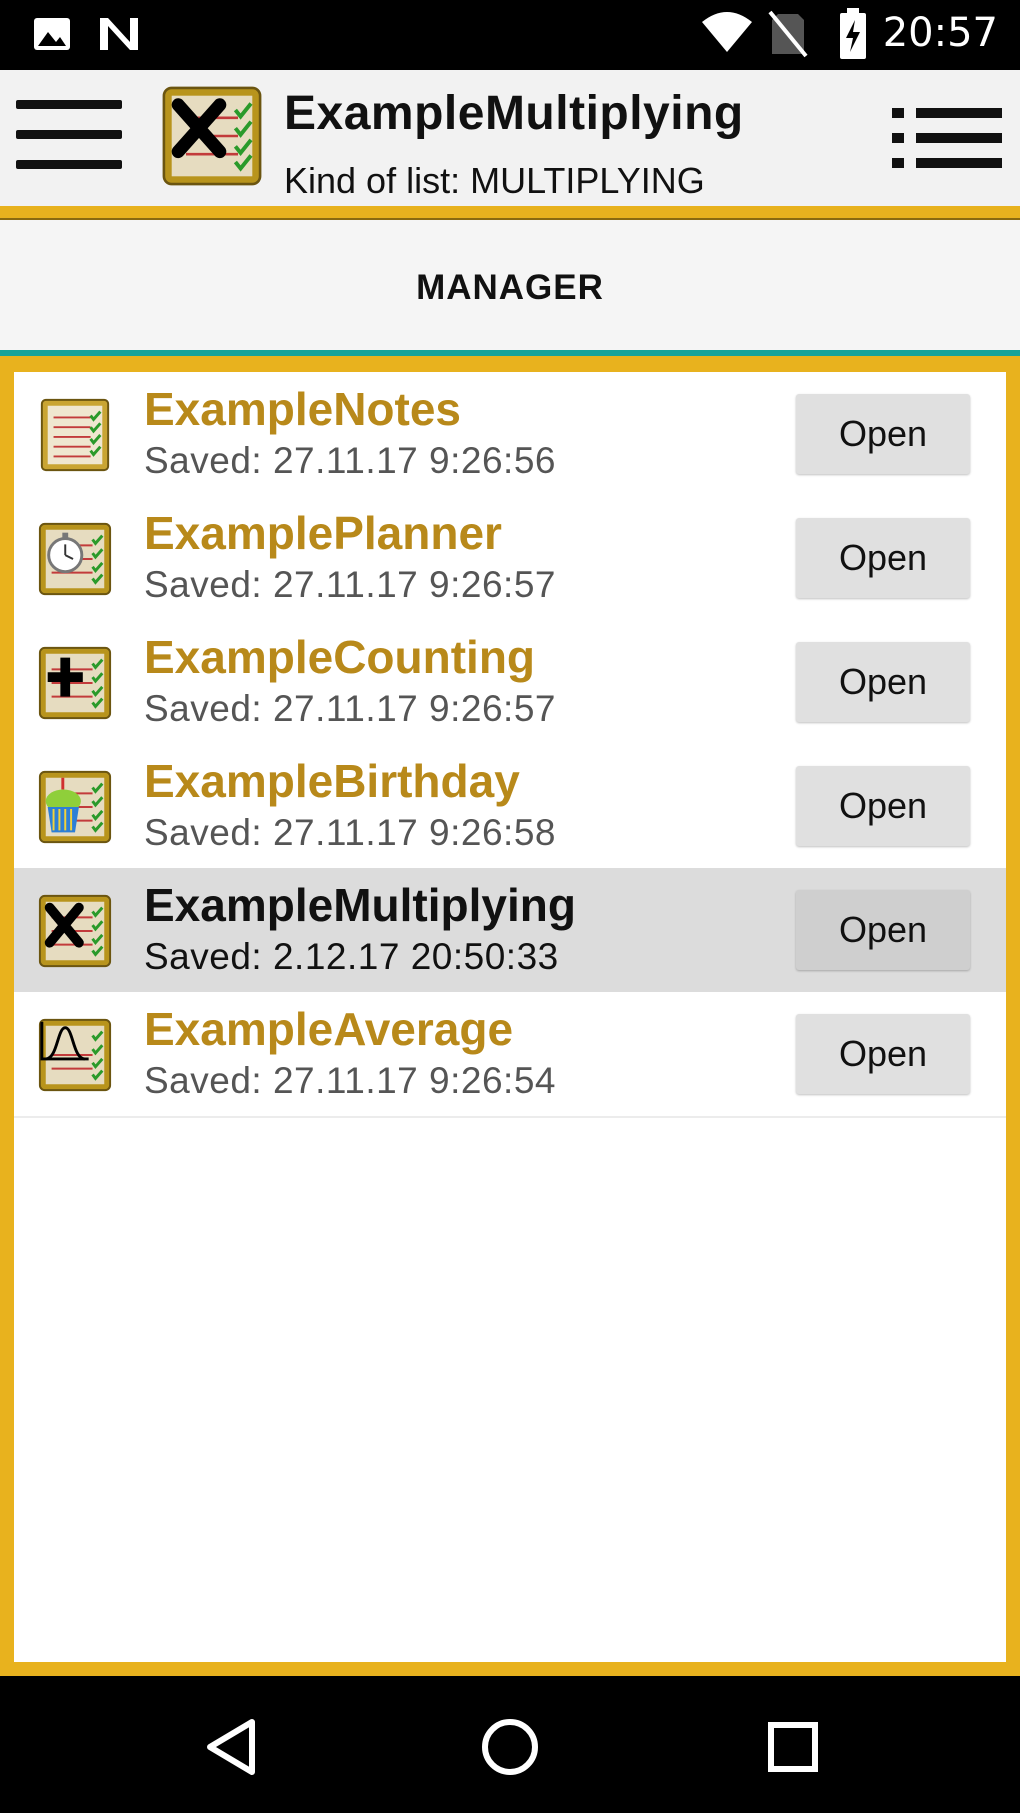  I want to click on list-item-name: ExampleCounting, so click(340, 657).